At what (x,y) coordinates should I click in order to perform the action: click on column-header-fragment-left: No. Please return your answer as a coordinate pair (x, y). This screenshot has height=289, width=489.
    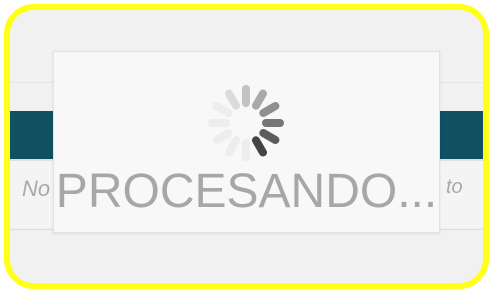
    Looking at the image, I should click on (36, 188).